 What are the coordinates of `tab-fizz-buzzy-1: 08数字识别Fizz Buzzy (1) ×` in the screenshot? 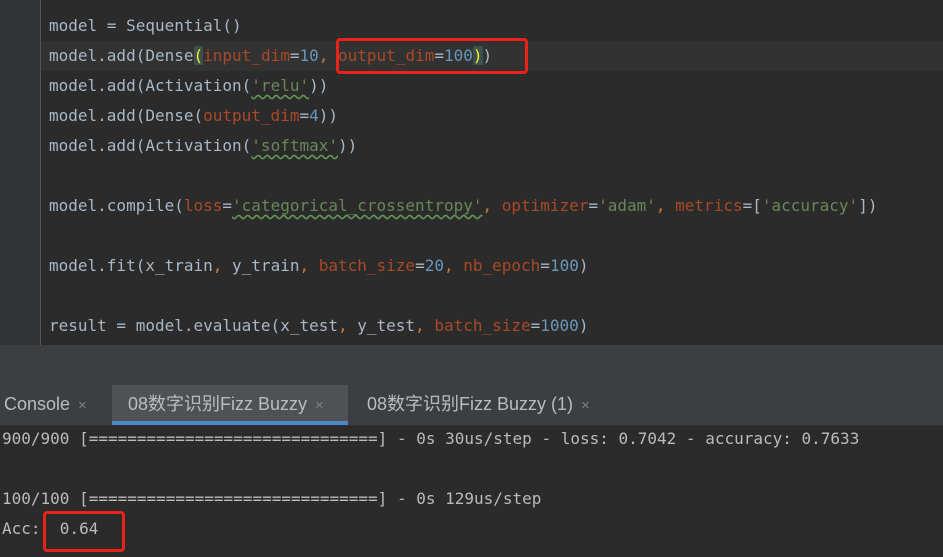 It's located at (478, 405).